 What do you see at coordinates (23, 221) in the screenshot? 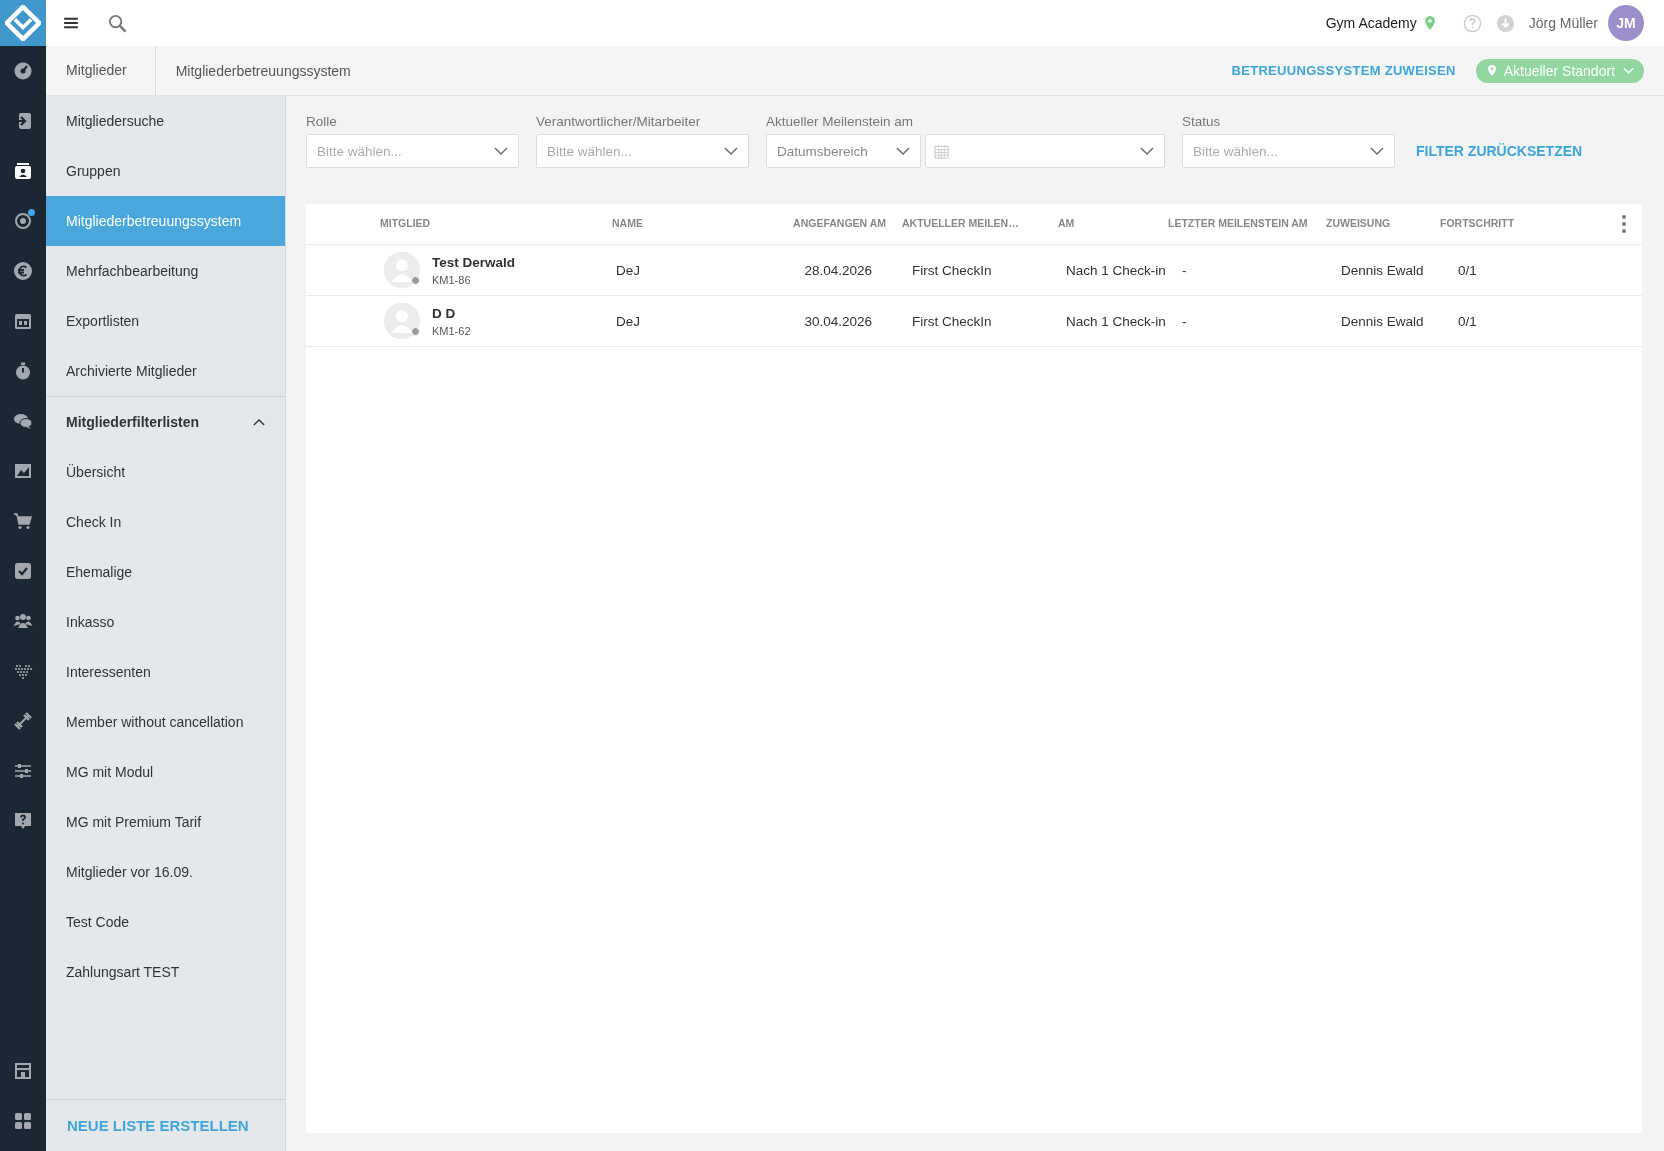
I see `target-icon` at bounding box center [23, 221].